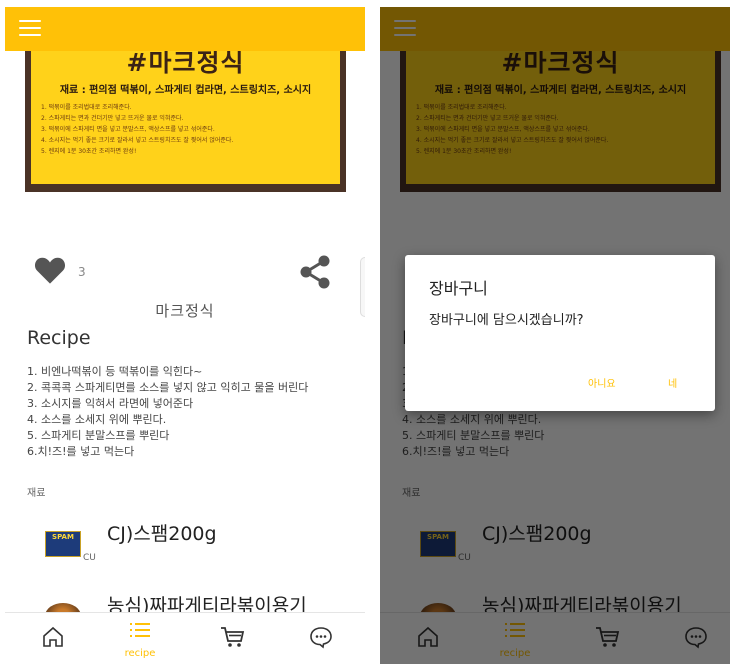 Image resolution: width=730 pixels, height=664 pixels. I want to click on nav-chat, so click(320, 638).